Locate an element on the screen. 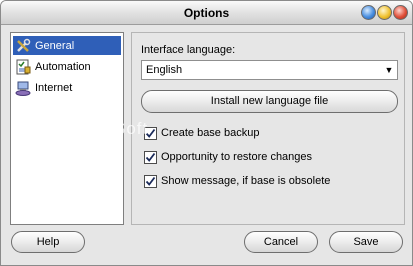 The width and height of the screenshot is (413, 266). tools-icon is located at coordinates (23, 46).